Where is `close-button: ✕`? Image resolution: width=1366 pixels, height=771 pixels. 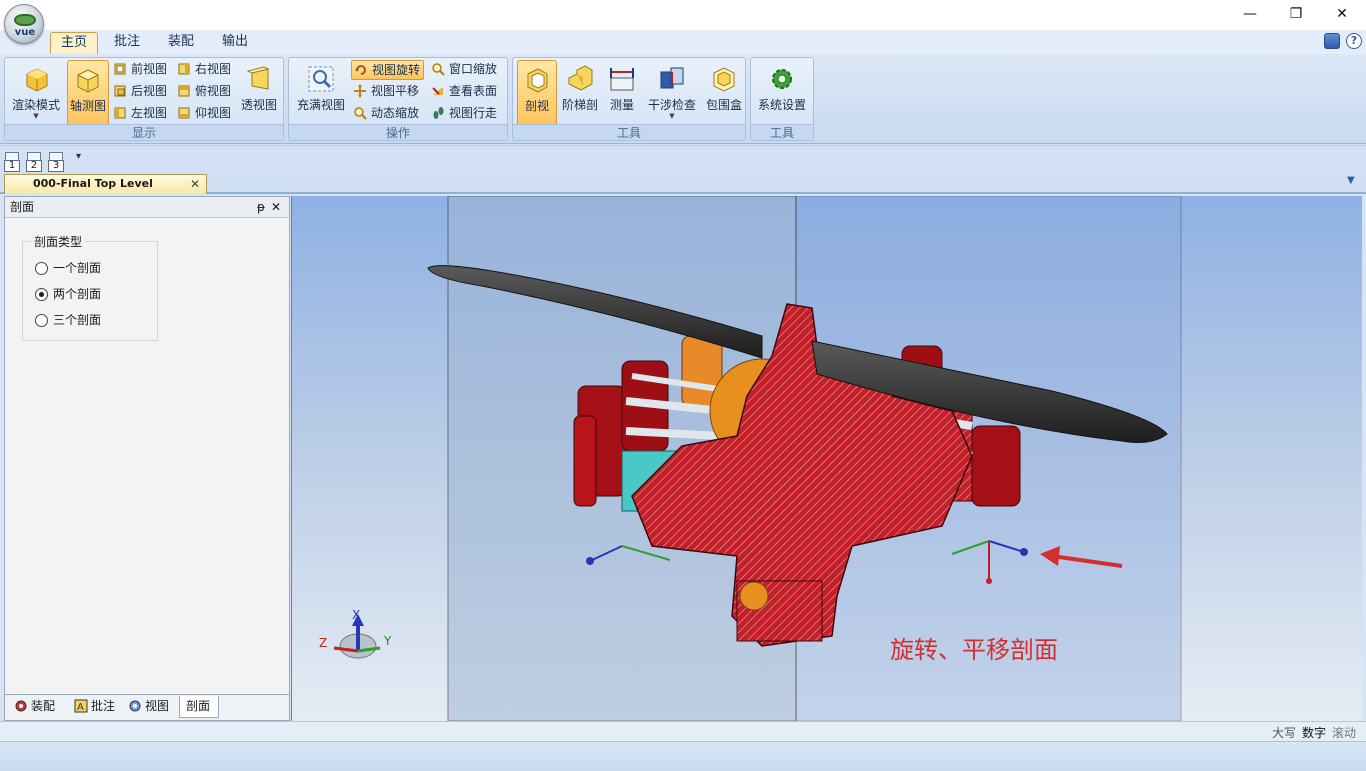
close-button: ✕ is located at coordinates (1342, 15).